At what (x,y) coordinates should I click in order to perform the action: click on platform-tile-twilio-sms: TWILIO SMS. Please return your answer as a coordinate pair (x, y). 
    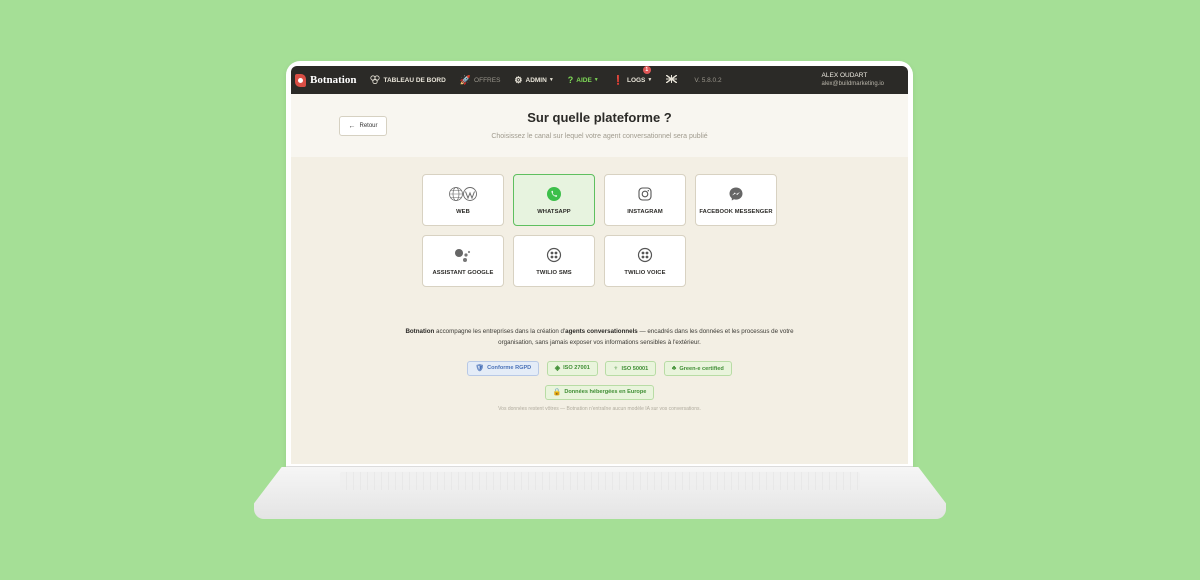
    Looking at the image, I should click on (554, 261).